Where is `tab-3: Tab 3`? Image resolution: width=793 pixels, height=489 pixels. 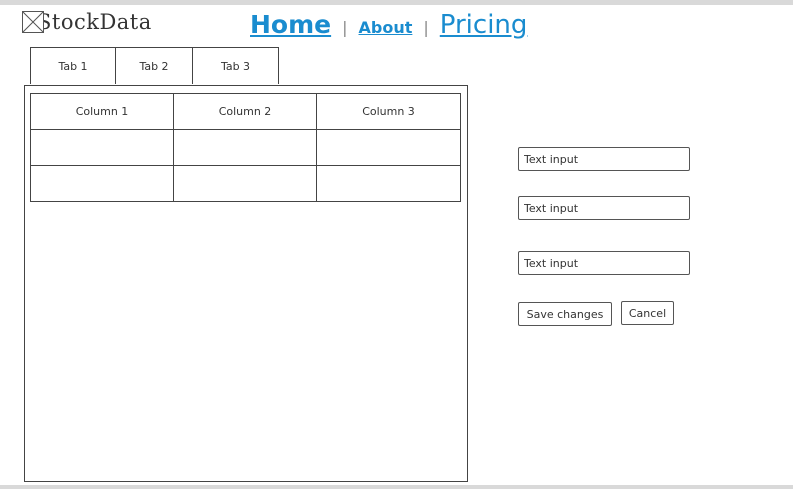 tab-3: Tab 3 is located at coordinates (235, 65).